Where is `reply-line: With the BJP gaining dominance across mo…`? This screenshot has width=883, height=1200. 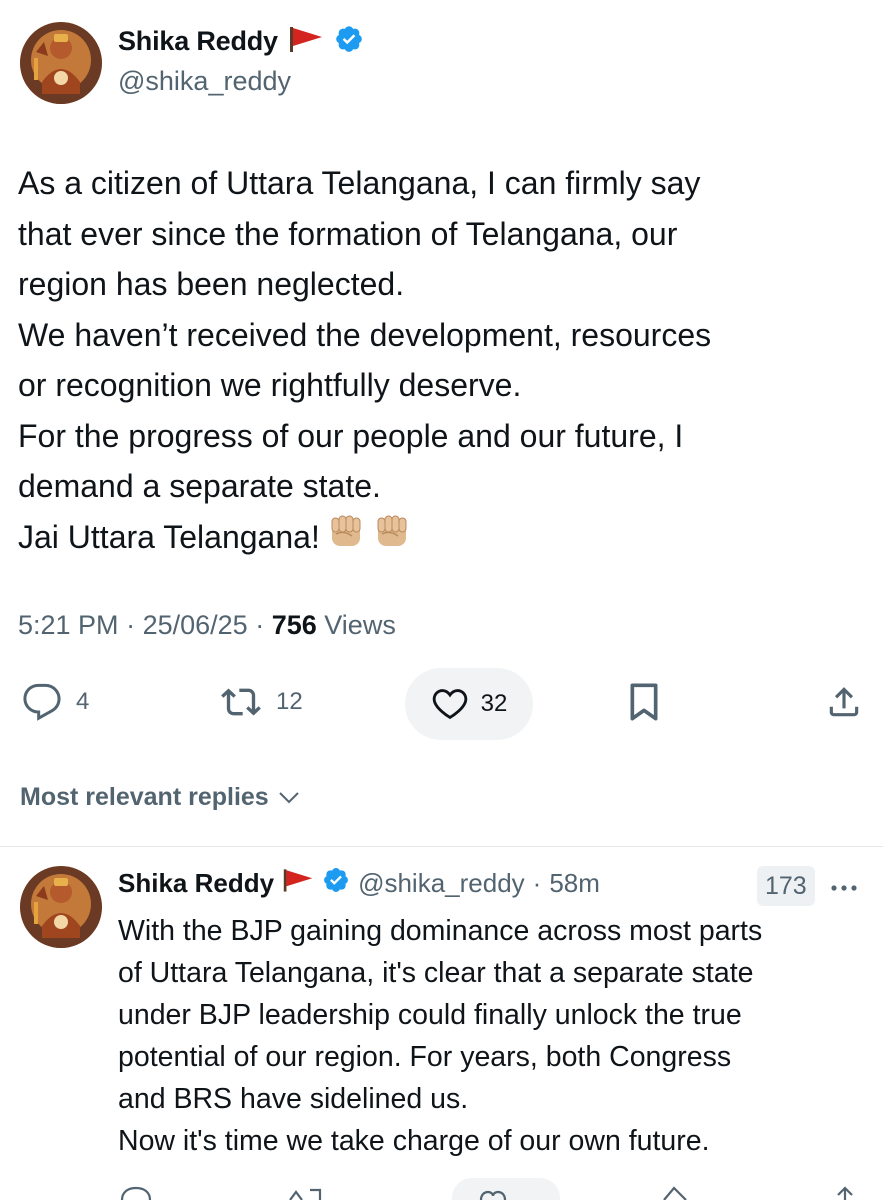
reply-line: With the BJP gaining dominance across mo… is located at coordinates (440, 931).